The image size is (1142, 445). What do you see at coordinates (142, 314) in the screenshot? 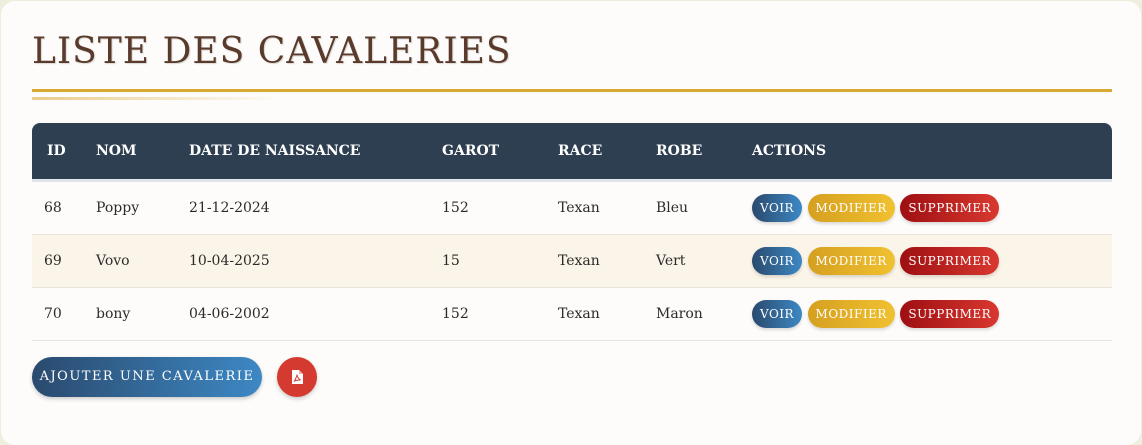
I see `cell-nom: bony` at bounding box center [142, 314].